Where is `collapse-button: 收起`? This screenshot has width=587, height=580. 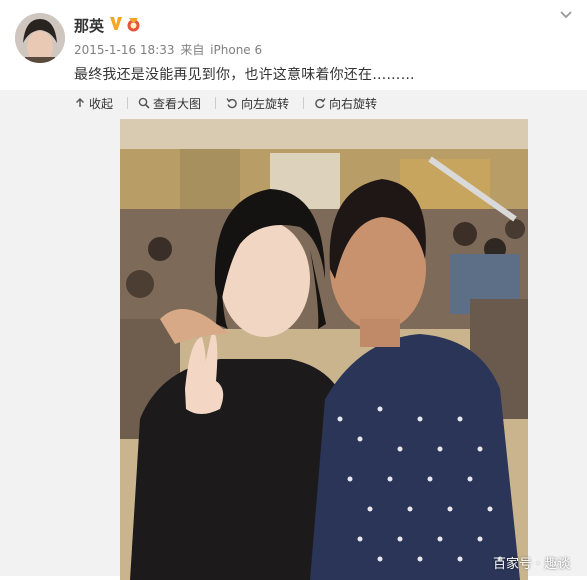 collapse-button: 收起 is located at coordinates (93, 103).